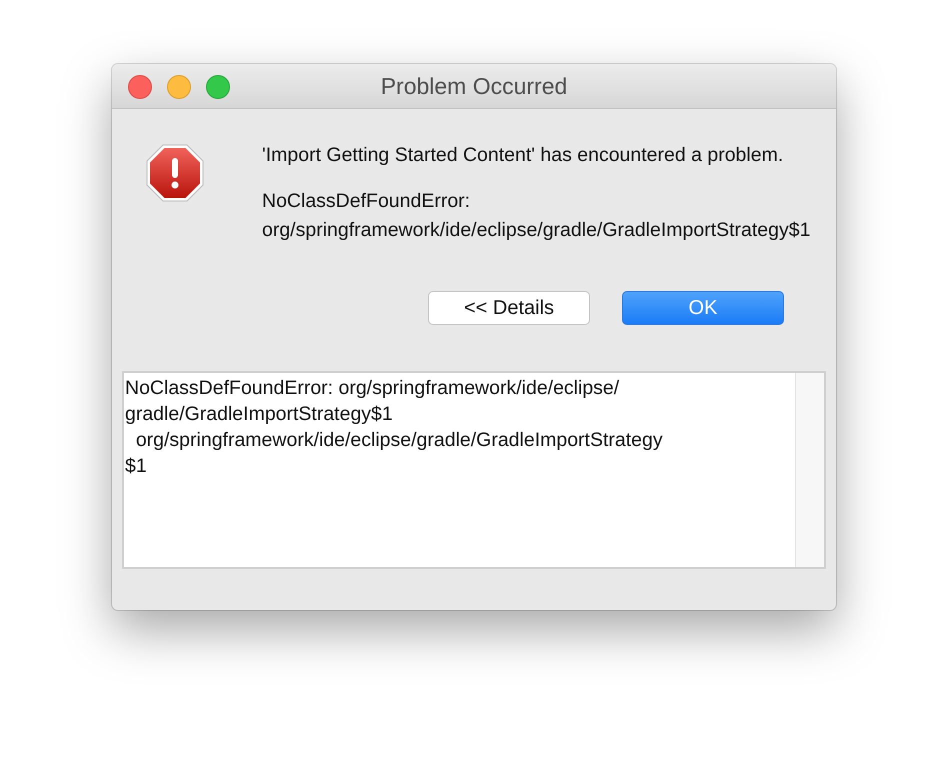 The width and height of the screenshot is (948, 770). Describe the element at coordinates (259, 414) in the screenshot. I see `details-line: gradle/GradleImportStrategy$1` at that location.